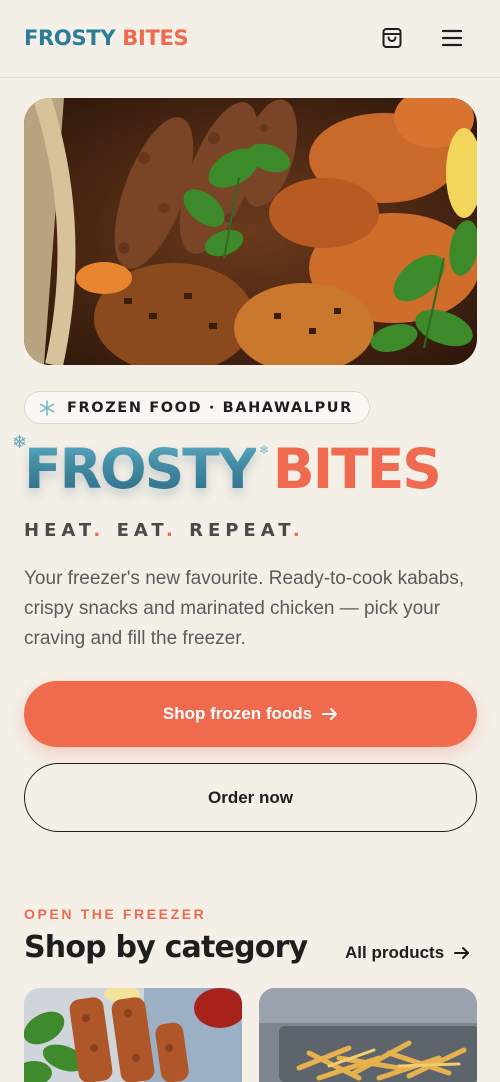 The width and height of the screenshot is (500, 1082). I want to click on hero-title-bites: BITES, so click(357, 469).